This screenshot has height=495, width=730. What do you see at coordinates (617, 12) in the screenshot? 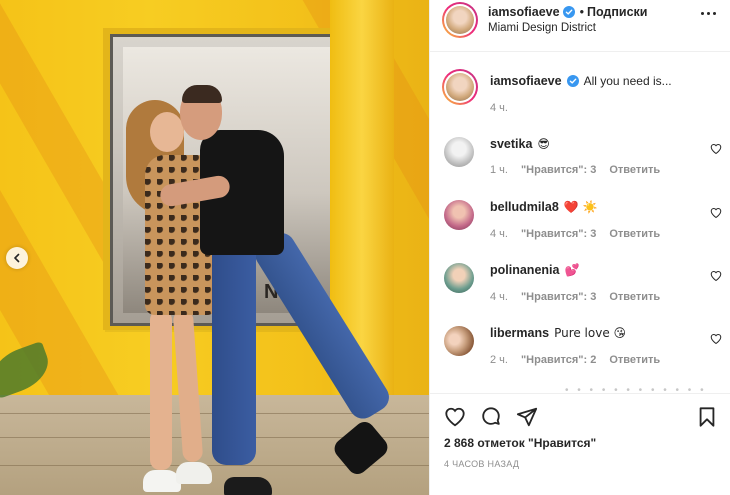
I see `following-button: Подписки` at bounding box center [617, 12].